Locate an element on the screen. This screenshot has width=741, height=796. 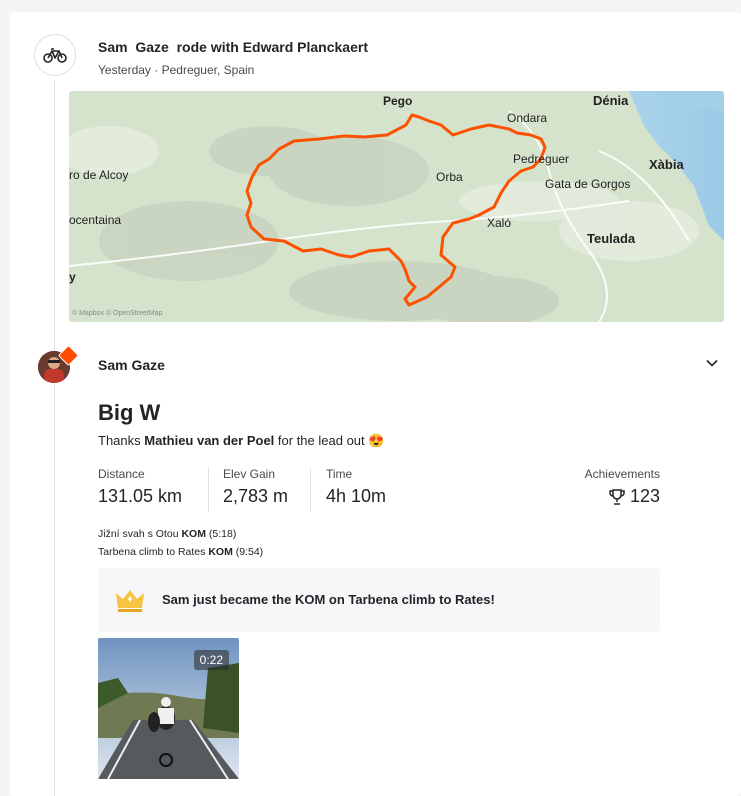
map-label: ocentaina is located at coordinates (95, 220).